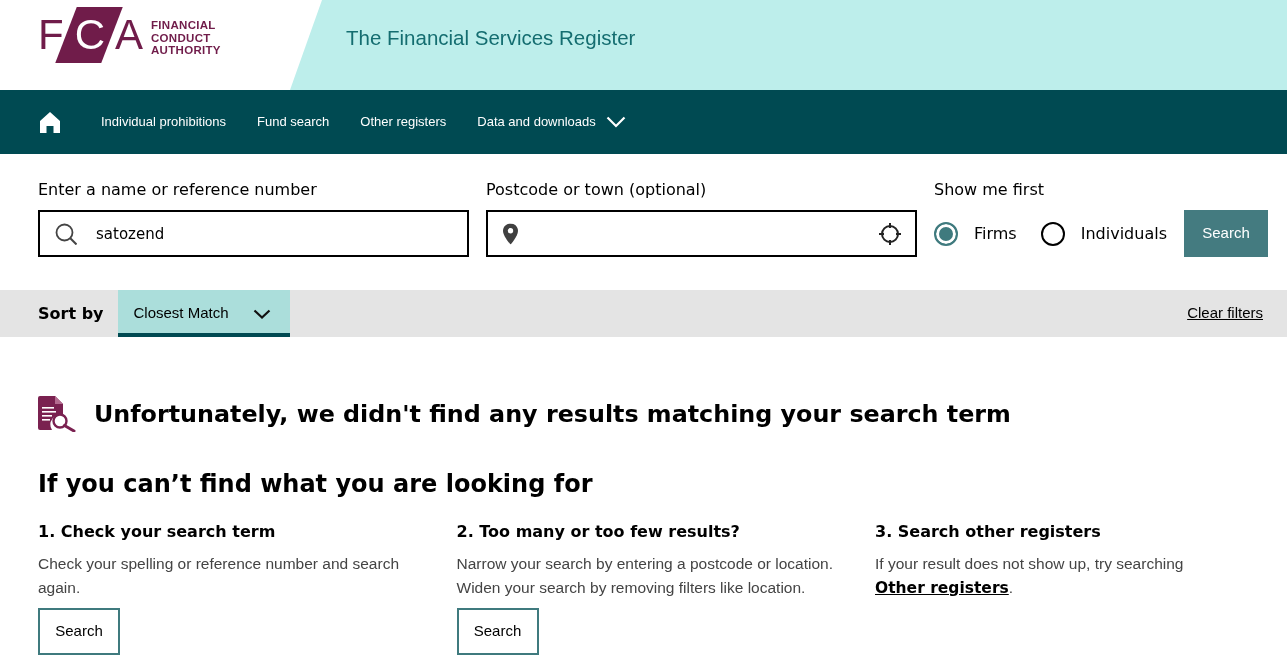  Describe the element at coordinates (403, 122) in the screenshot. I see `nav-link: Other registers` at that location.